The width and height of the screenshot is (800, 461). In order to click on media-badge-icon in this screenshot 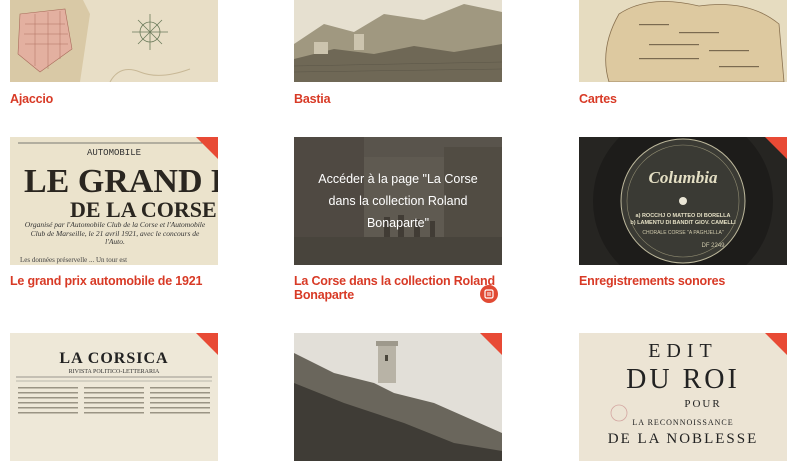, I will do `click(489, 294)`.